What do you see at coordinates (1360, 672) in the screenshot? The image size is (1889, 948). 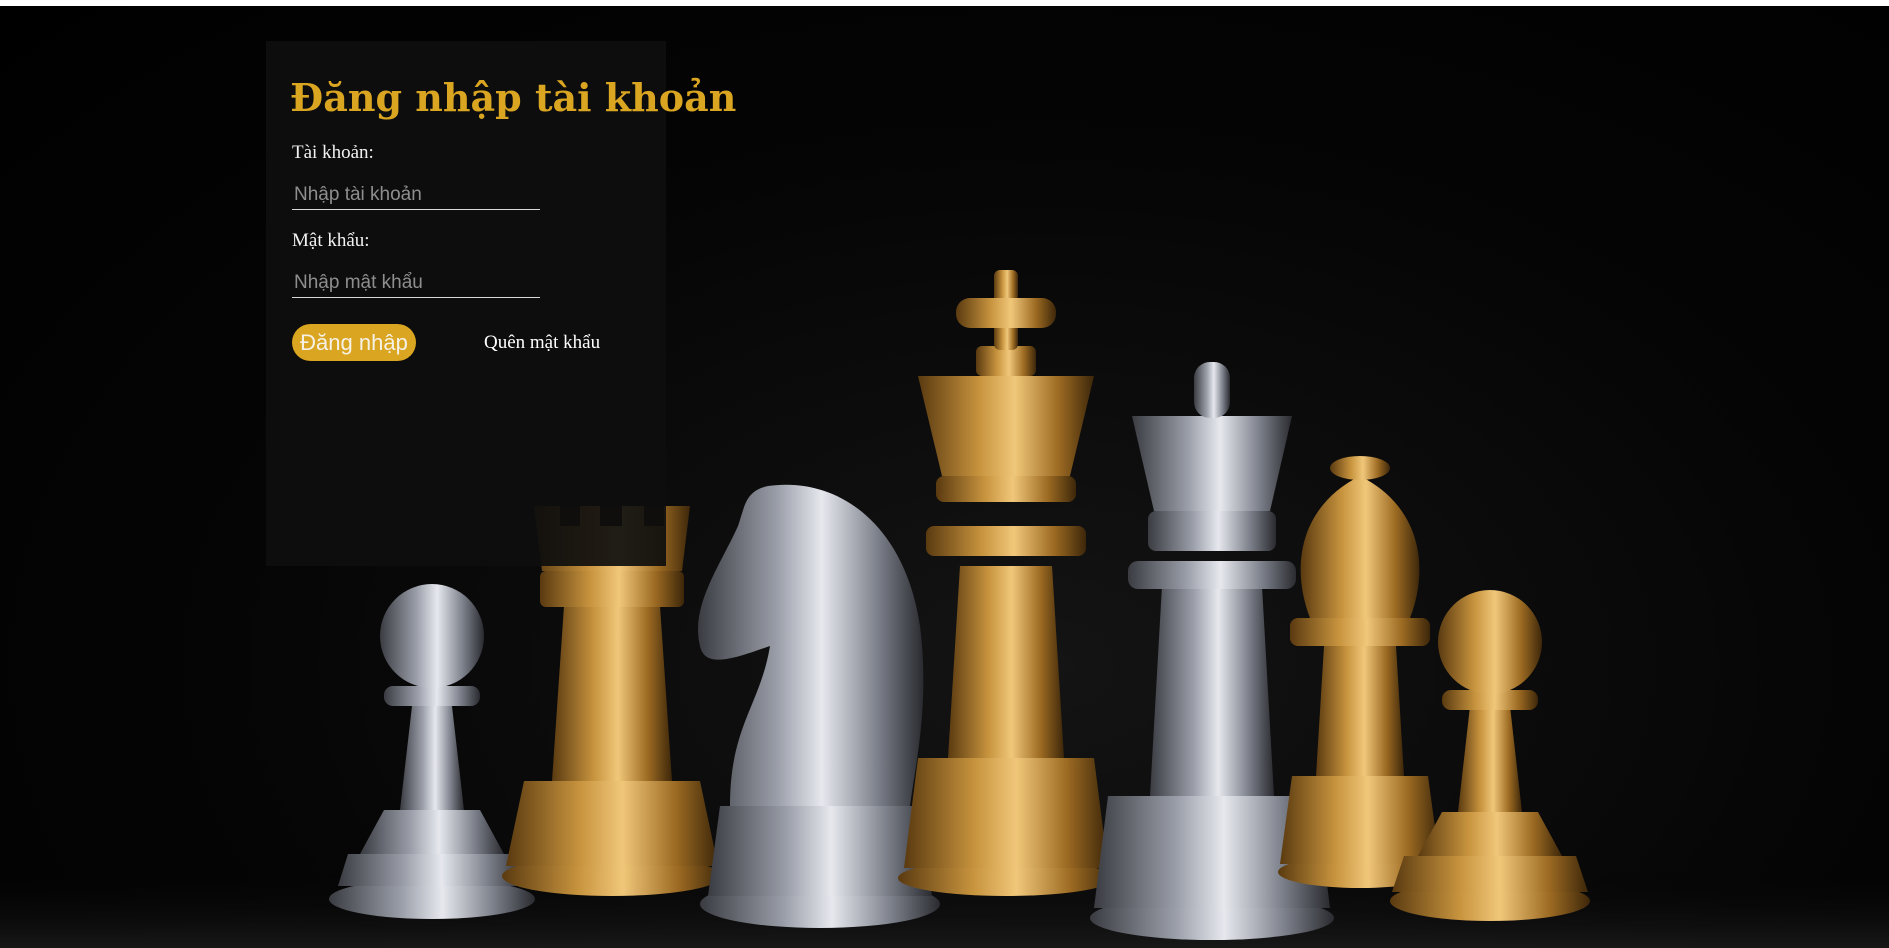 I see `gold-bishop-icon` at bounding box center [1360, 672].